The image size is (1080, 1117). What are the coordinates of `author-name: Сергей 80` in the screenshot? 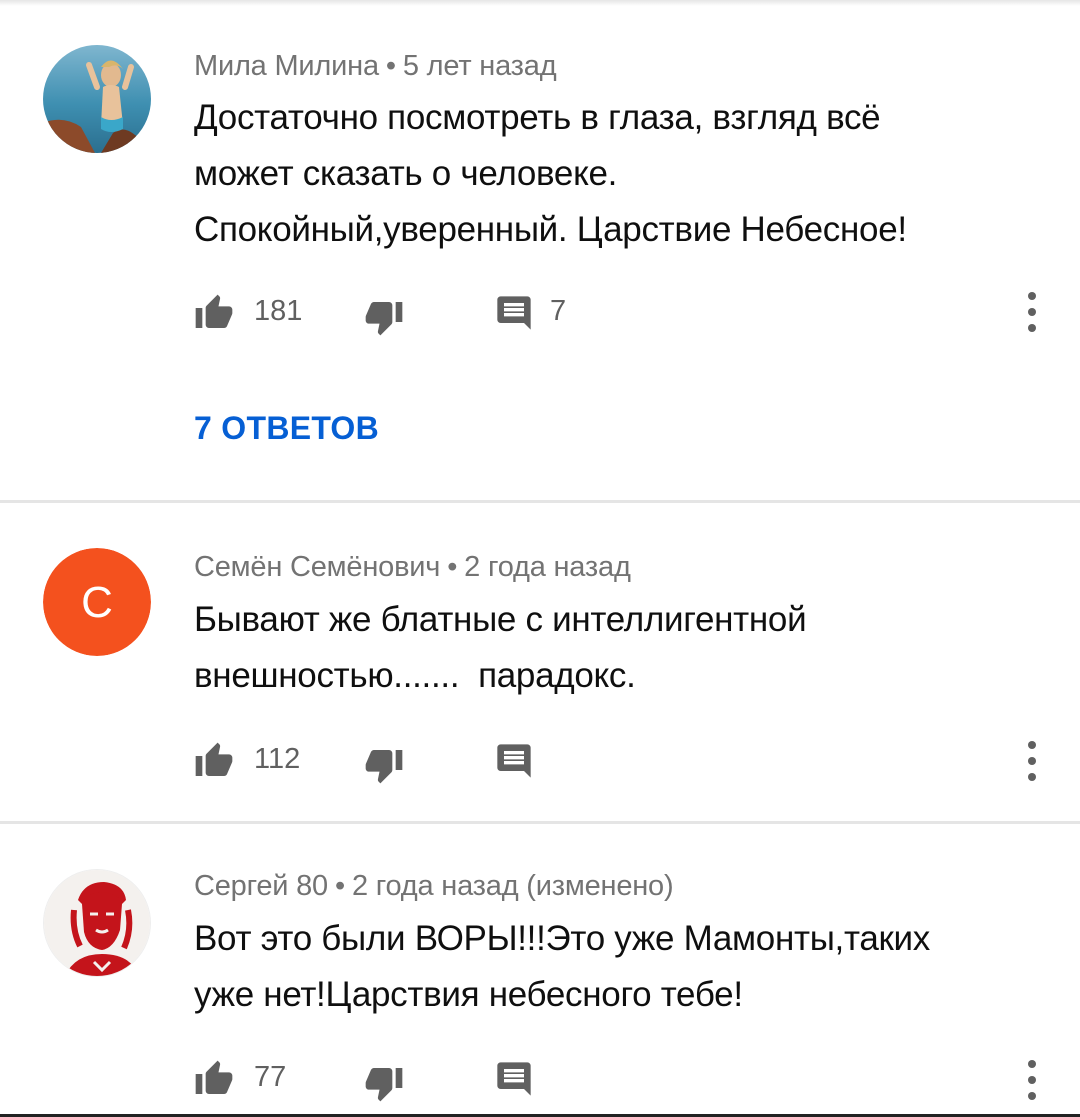 It's located at (261, 886).